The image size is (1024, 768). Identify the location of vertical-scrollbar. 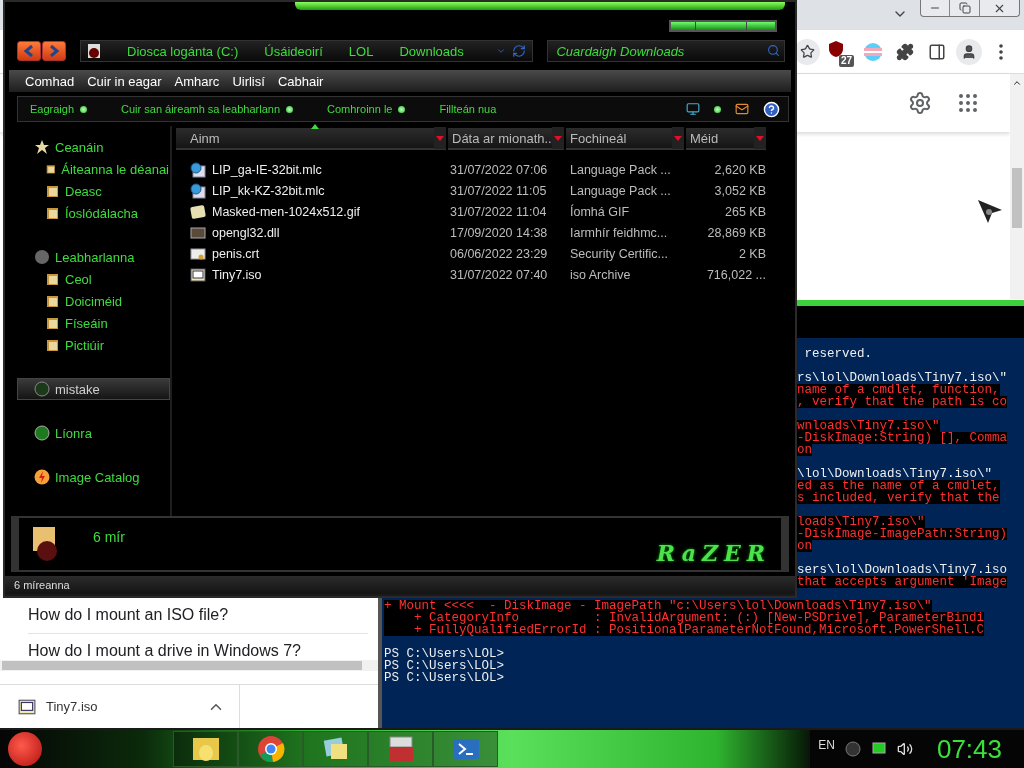
(1017, 186).